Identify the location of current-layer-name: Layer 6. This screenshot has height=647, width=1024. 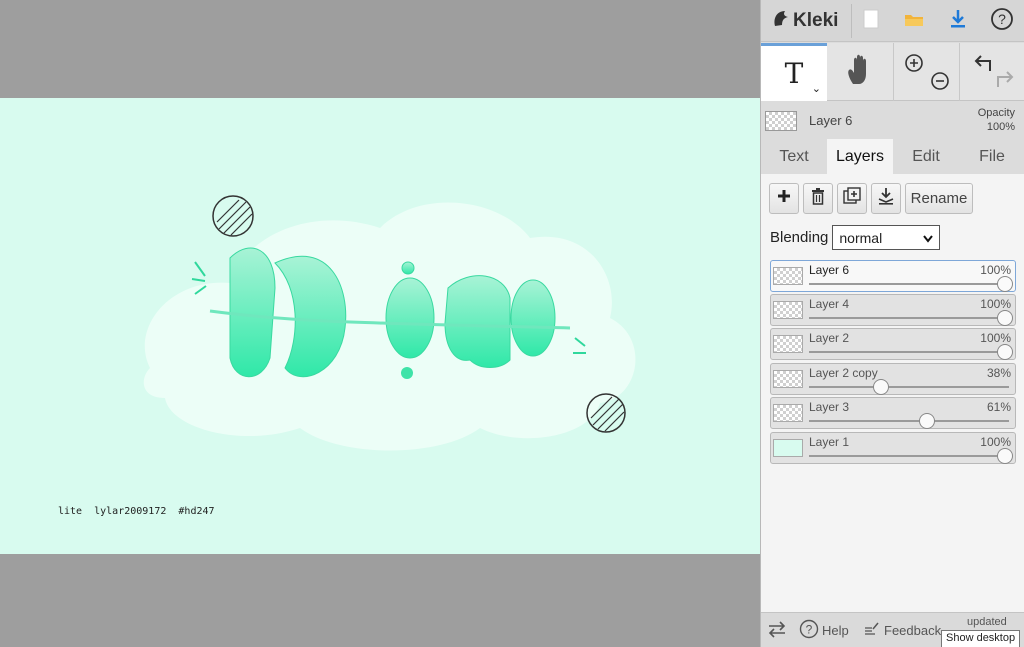
(831, 120).